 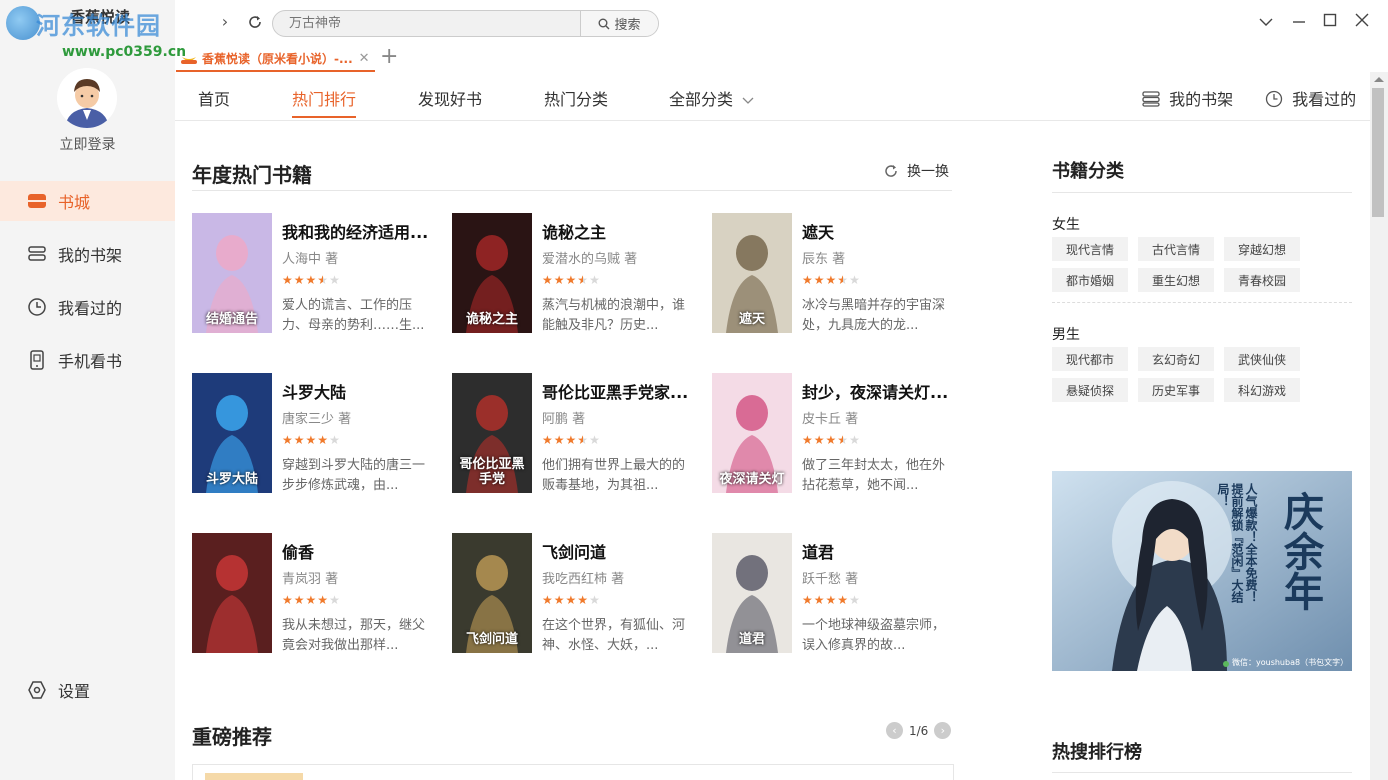 What do you see at coordinates (450, 98) in the screenshot?
I see `nav-discover: 发现好书` at bounding box center [450, 98].